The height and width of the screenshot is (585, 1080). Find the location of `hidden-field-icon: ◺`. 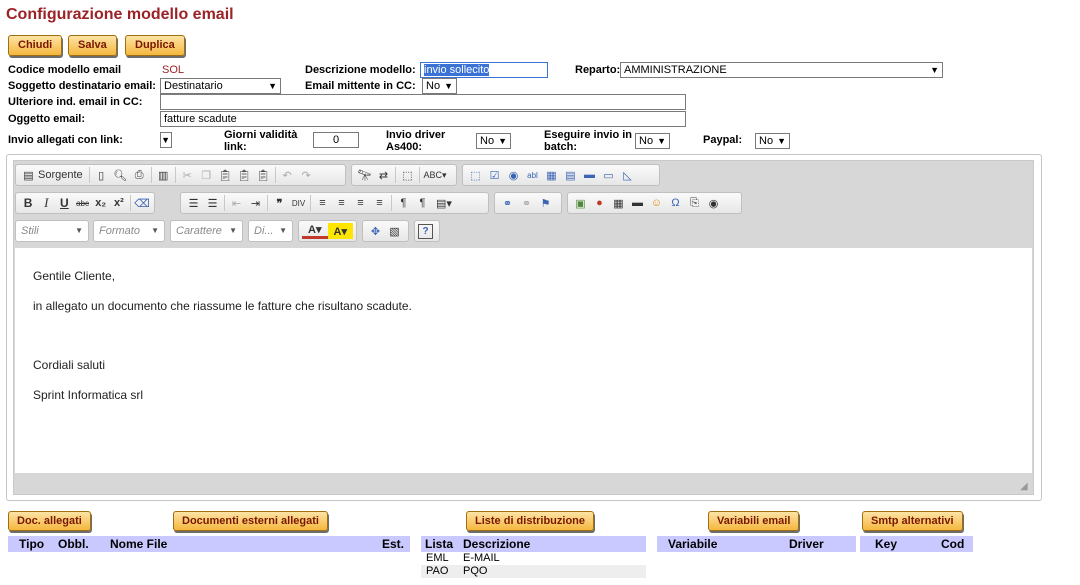

hidden-field-icon: ◺ is located at coordinates (627, 175).